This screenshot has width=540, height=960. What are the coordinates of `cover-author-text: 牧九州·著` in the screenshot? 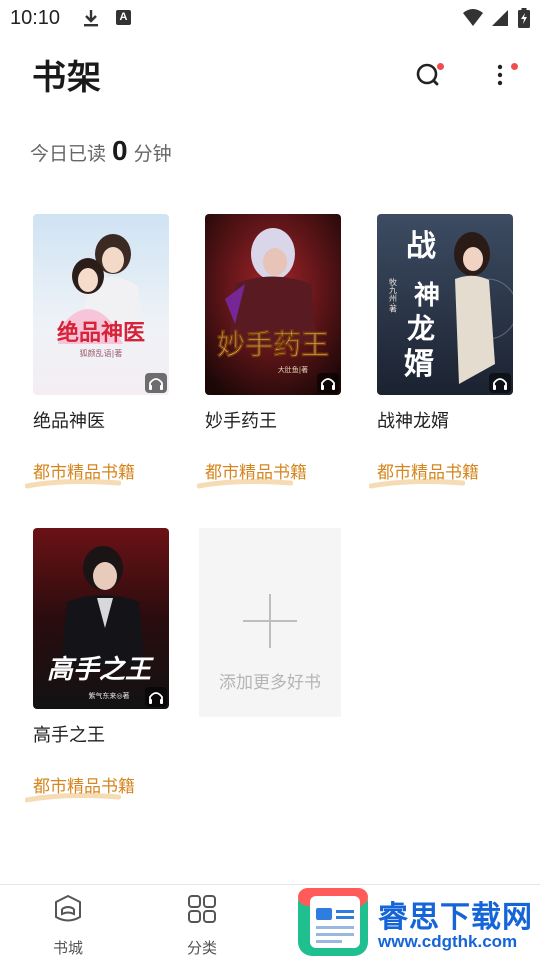 It's located at (393, 295).